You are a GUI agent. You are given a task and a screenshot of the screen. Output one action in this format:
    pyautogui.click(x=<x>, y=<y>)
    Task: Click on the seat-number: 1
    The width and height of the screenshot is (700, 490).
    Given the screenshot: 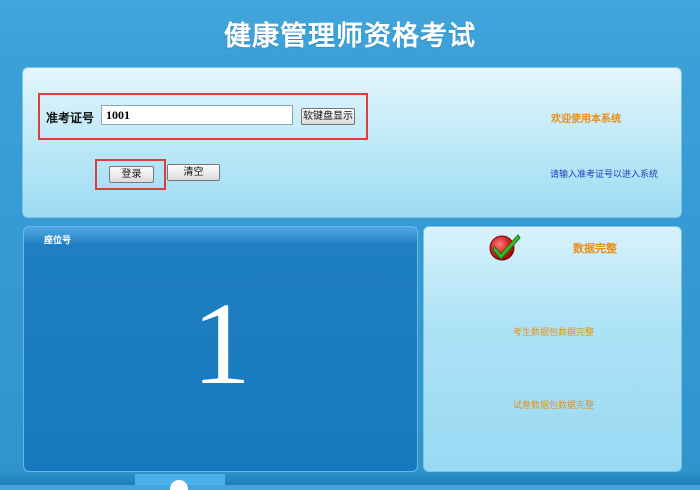 What is the action you would take?
    pyautogui.click(x=221, y=343)
    